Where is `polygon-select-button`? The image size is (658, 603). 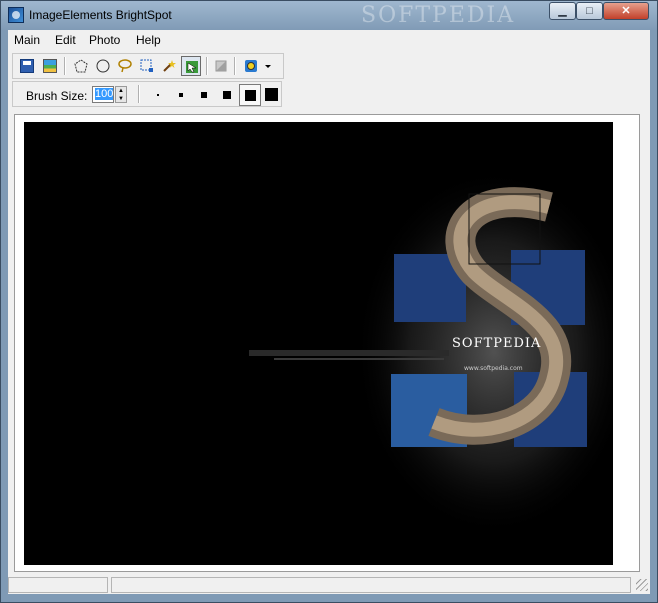 polygon-select-button is located at coordinates (81, 66).